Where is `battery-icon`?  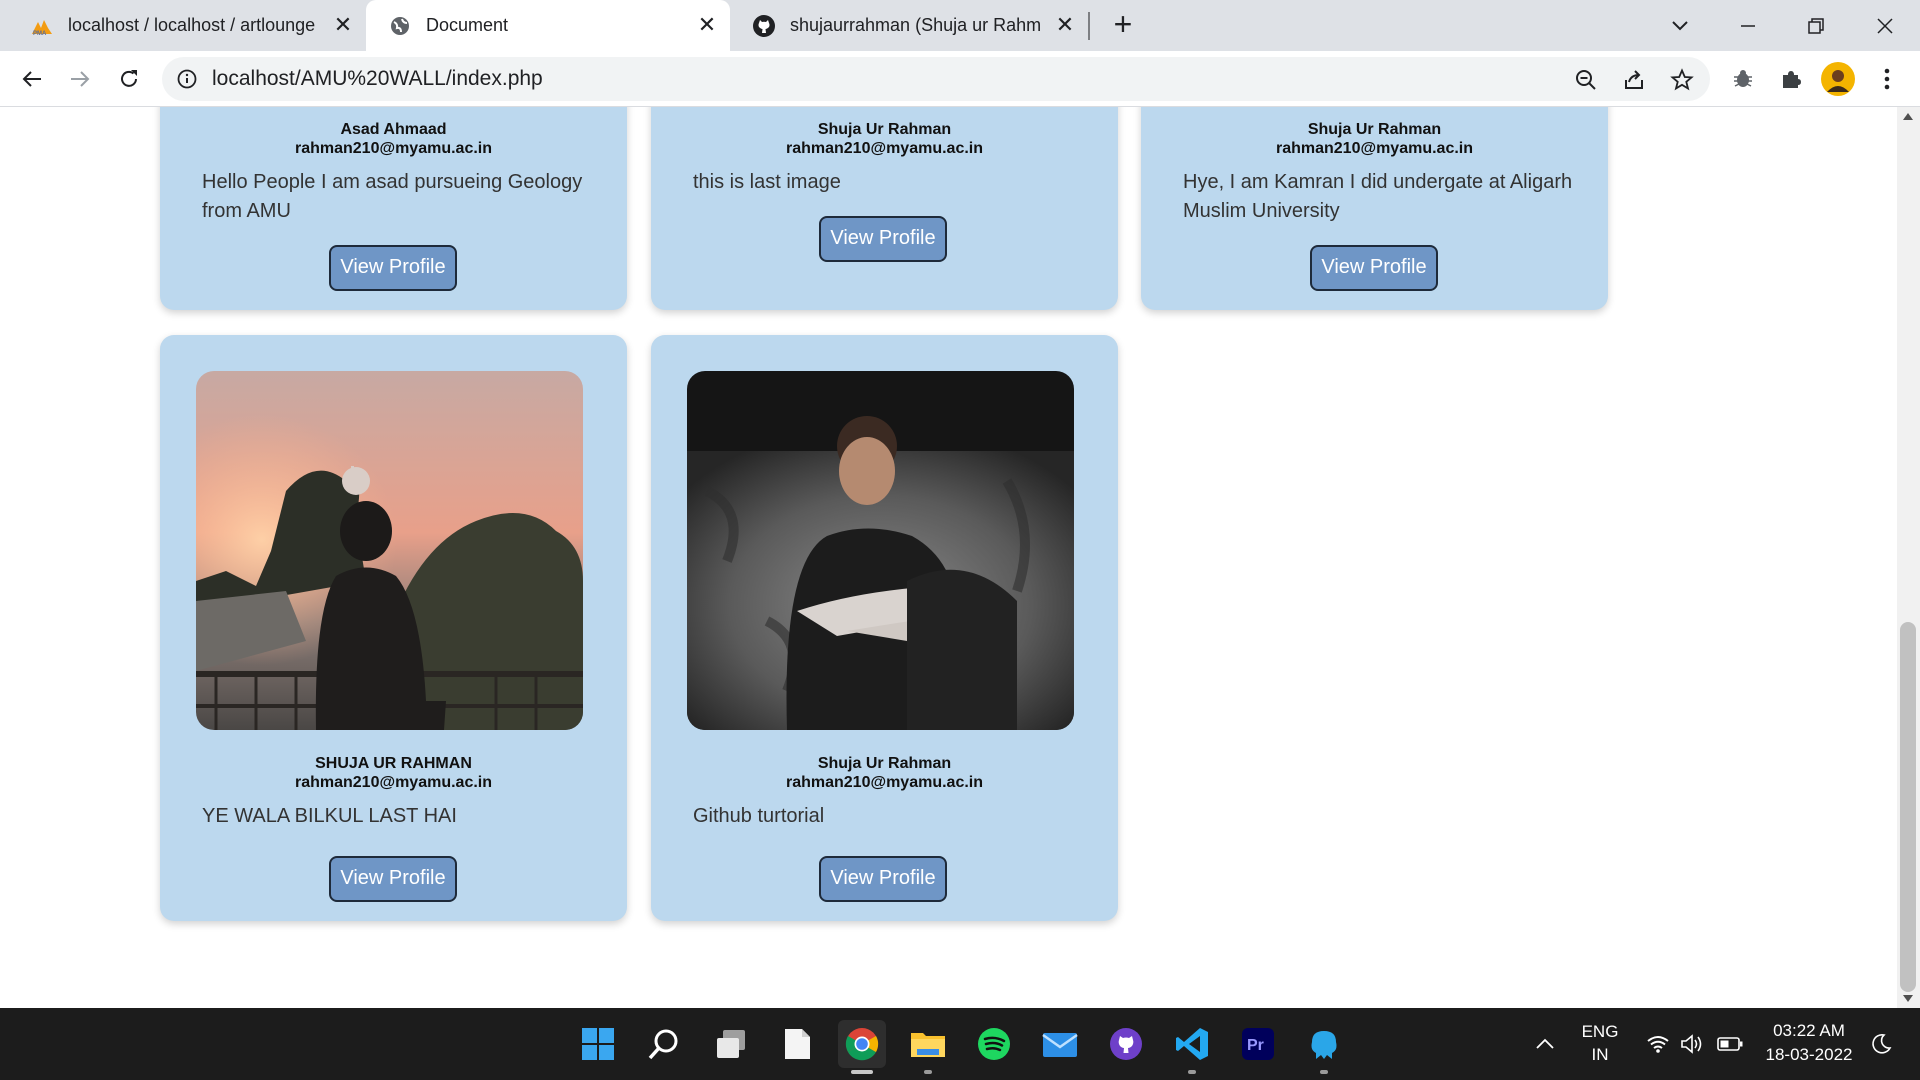
battery-icon is located at coordinates (1730, 1044).